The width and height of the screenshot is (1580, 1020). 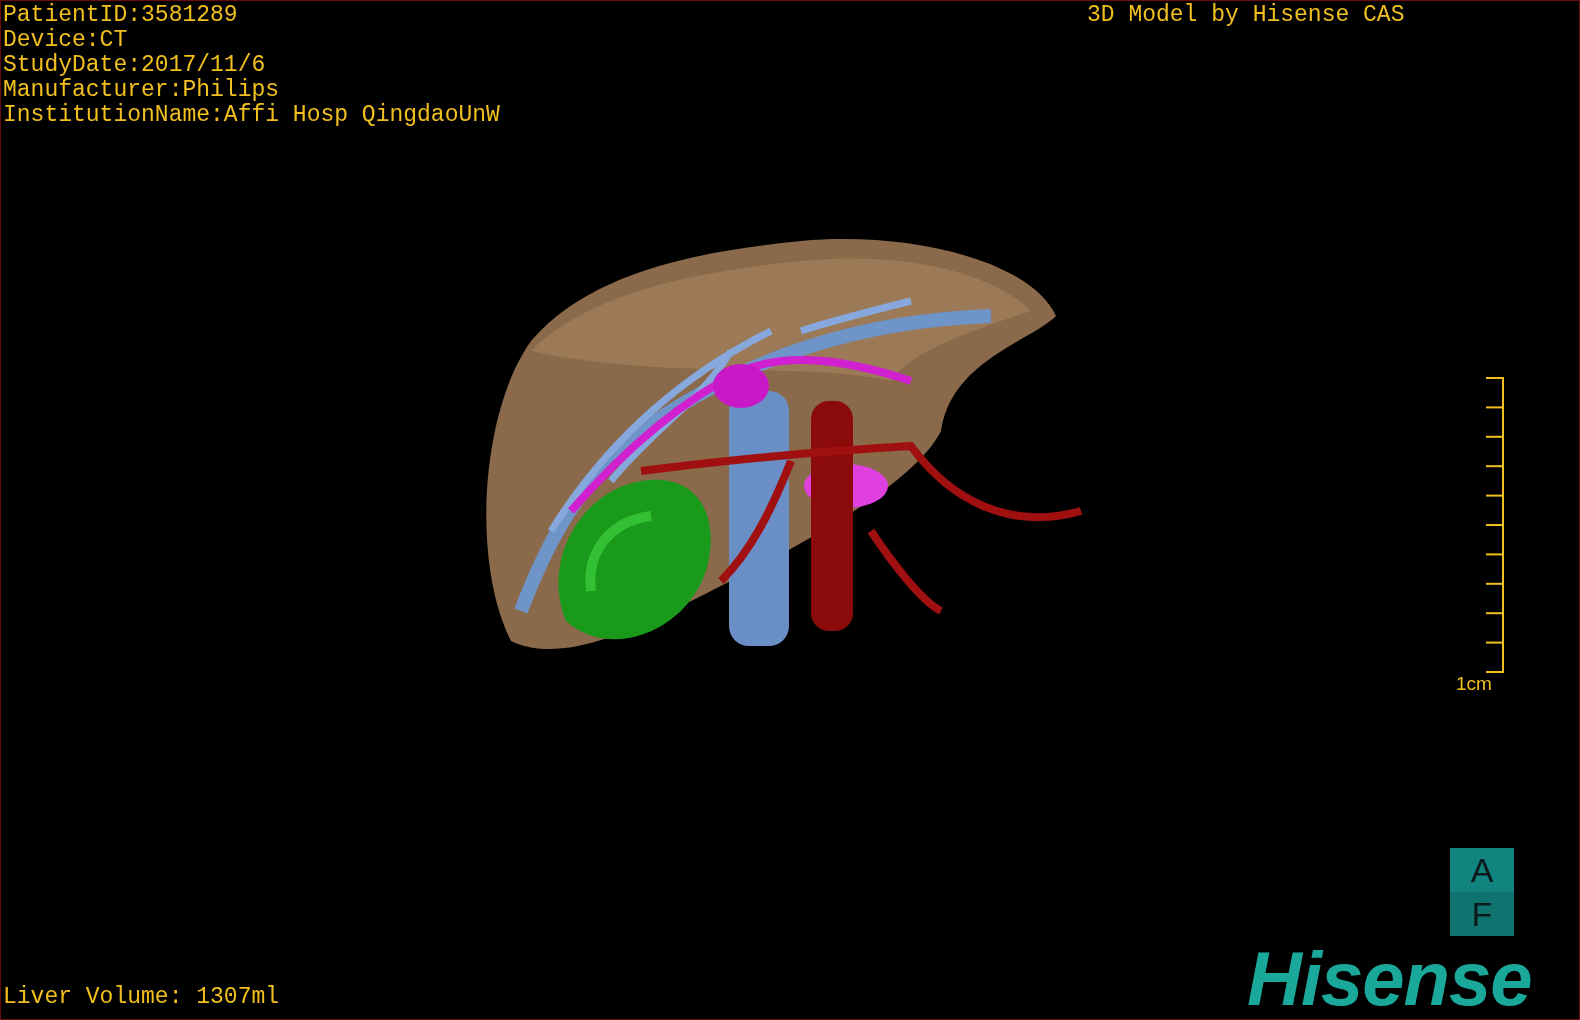 I want to click on patient-info-text: Manufacturer:Philips, so click(x=142, y=90).